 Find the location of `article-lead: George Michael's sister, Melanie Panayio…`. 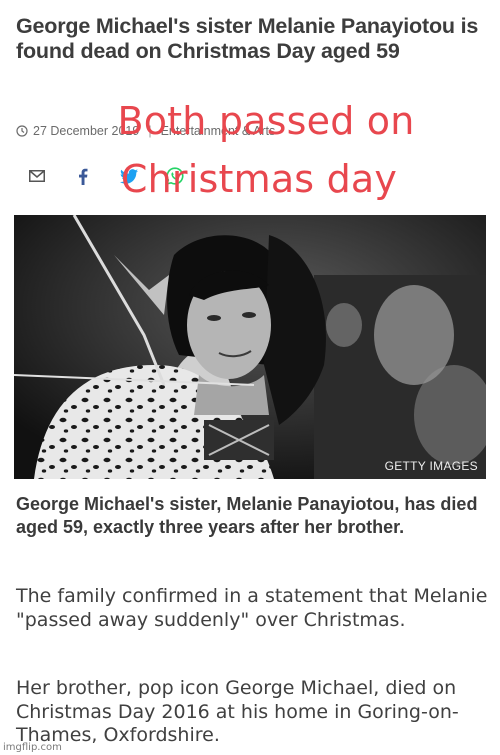

article-lead: George Michael's sister, Melanie Panayio… is located at coordinates (247, 515).